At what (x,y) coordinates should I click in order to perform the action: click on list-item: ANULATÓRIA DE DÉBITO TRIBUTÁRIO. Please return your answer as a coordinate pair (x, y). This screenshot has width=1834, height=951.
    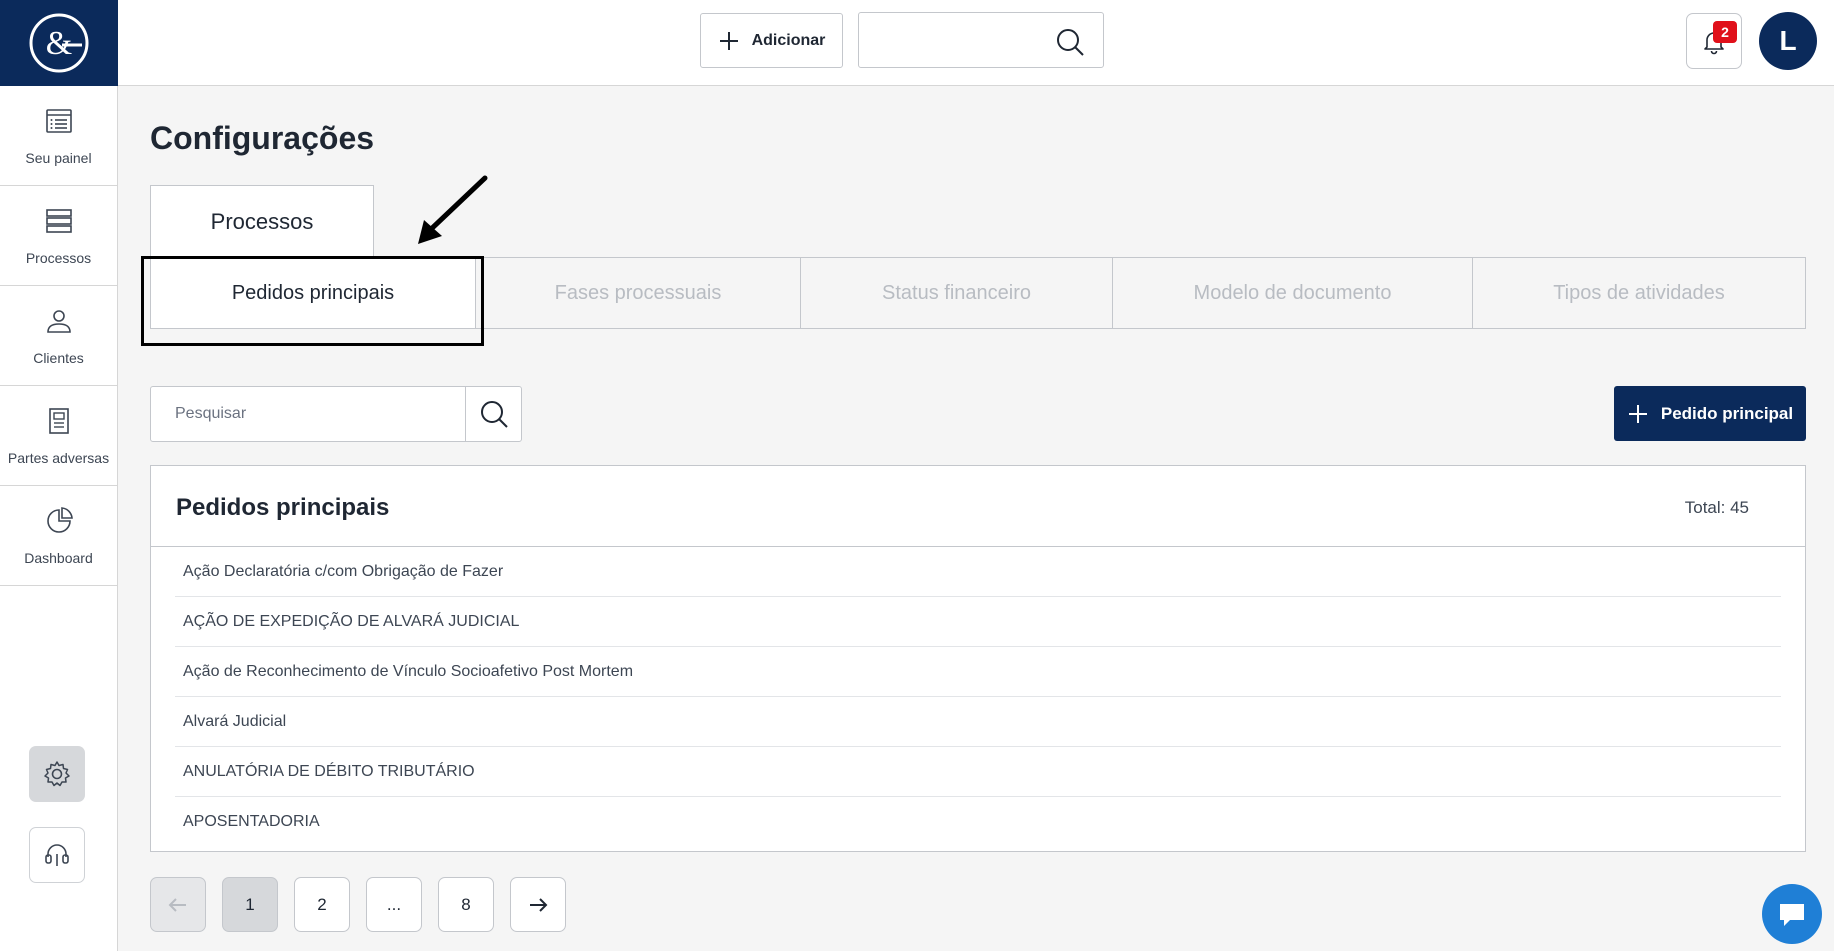
    Looking at the image, I should click on (978, 772).